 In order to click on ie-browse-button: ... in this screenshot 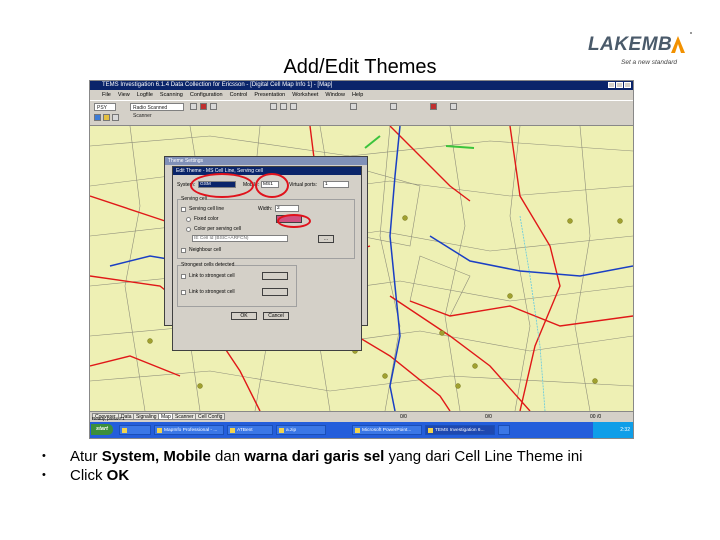, I will do `click(326, 239)`.